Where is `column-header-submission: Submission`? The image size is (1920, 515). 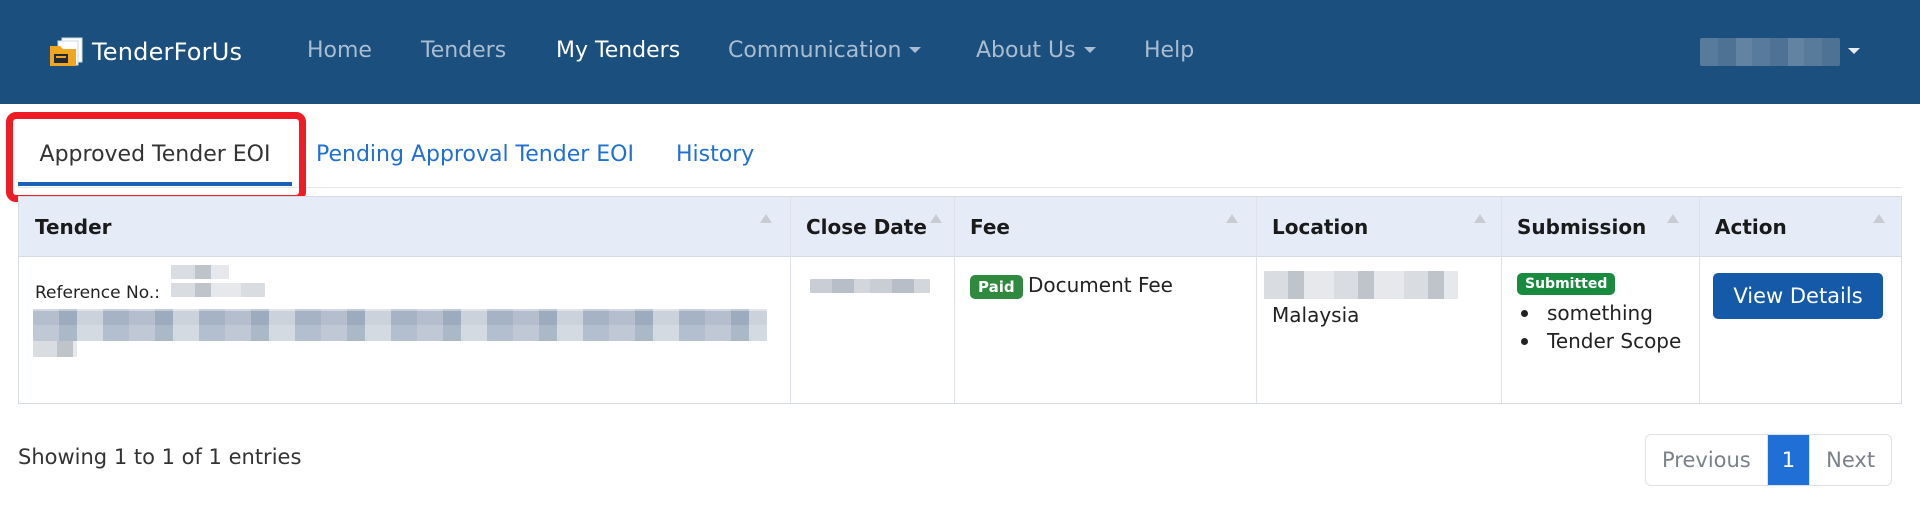
column-header-submission: Submission is located at coordinates (1600, 227).